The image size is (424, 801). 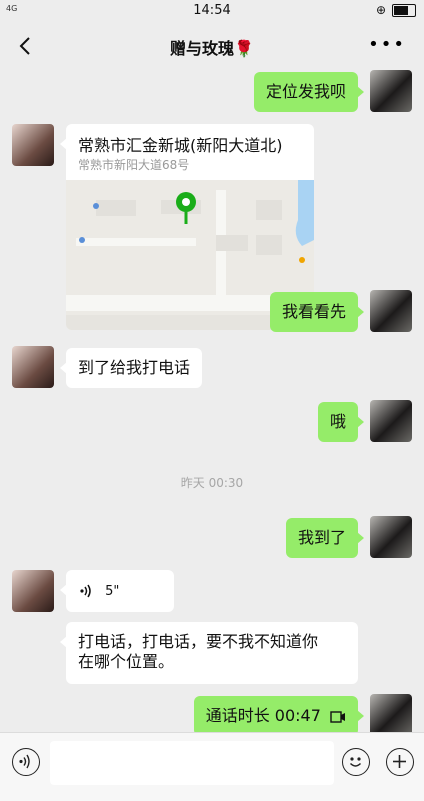 What do you see at coordinates (180, 145) in the screenshot?
I see `location-title: 常熟市汇金新城(新阳大道北)` at bounding box center [180, 145].